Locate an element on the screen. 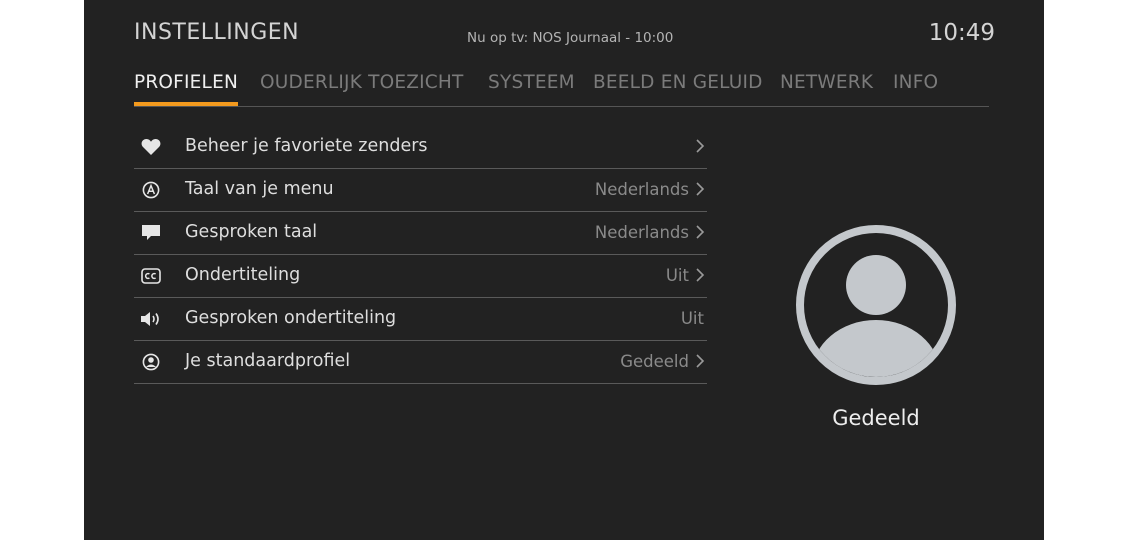 Image resolution: width=1128 pixels, height=540 pixels. menu-item-label: Beheer je favoriete zenders is located at coordinates (306, 146).